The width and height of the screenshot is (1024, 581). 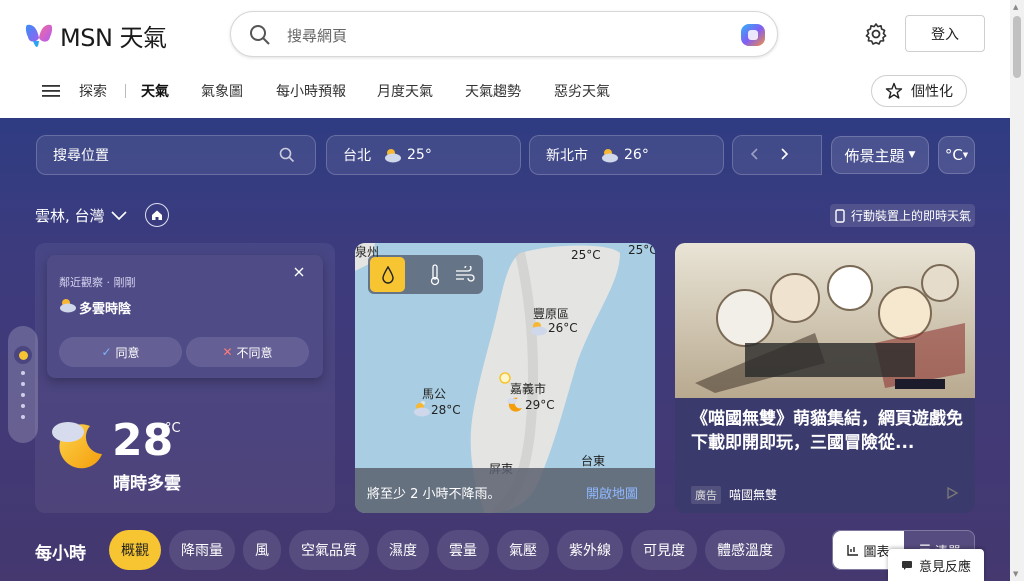 I want to click on check-icon: ✓, so click(x=106, y=352).